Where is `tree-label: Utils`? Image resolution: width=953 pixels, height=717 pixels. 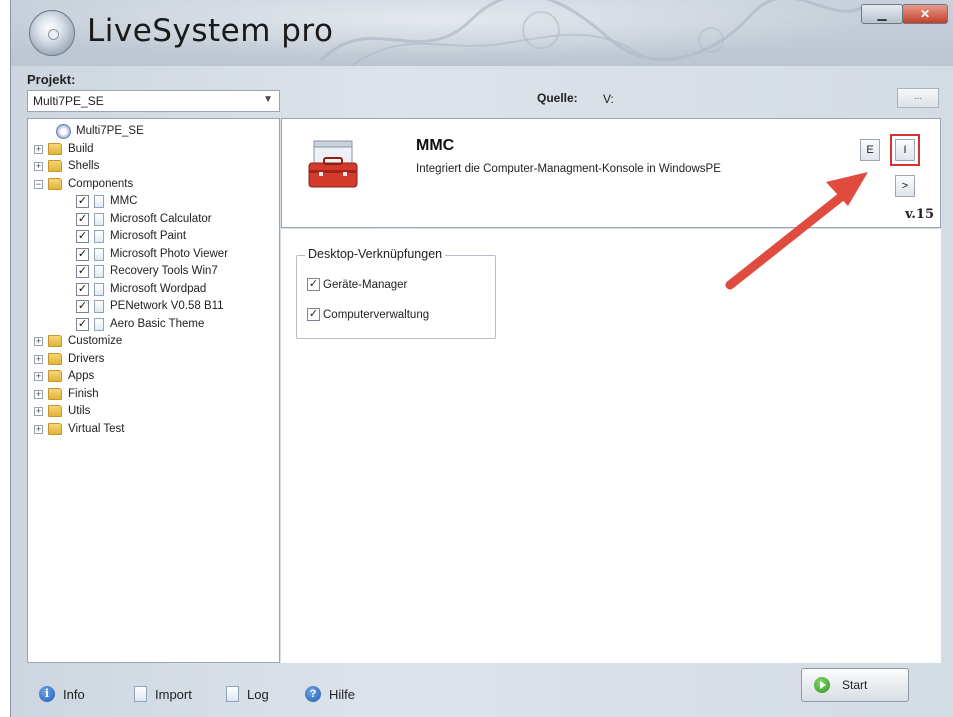 tree-label: Utils is located at coordinates (79, 411).